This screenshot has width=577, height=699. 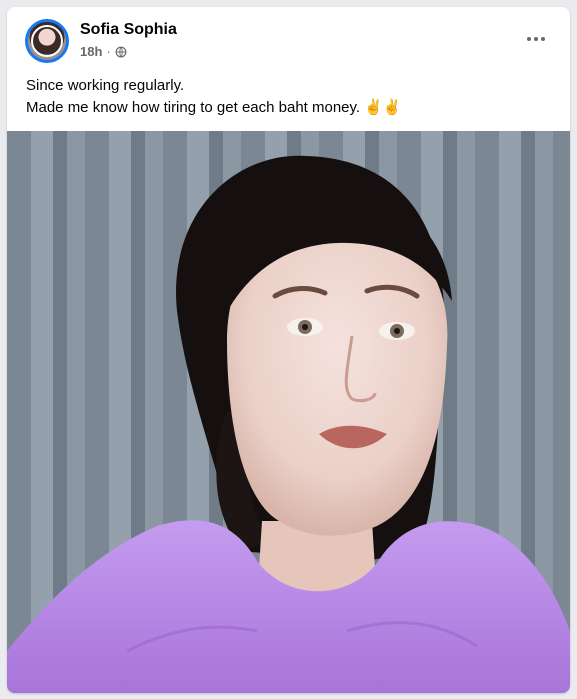 What do you see at coordinates (288, 37) in the screenshot?
I see `post-header: Sofia Sophia 18h ·` at bounding box center [288, 37].